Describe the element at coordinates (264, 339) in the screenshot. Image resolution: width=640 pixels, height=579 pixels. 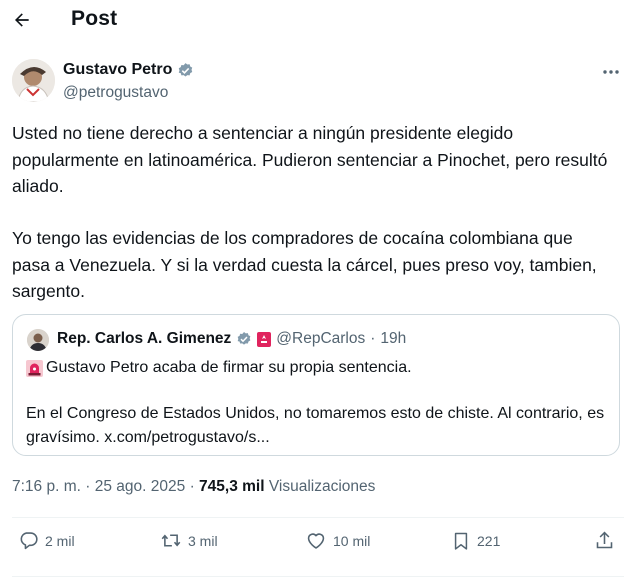
I see `flag-icon` at that location.